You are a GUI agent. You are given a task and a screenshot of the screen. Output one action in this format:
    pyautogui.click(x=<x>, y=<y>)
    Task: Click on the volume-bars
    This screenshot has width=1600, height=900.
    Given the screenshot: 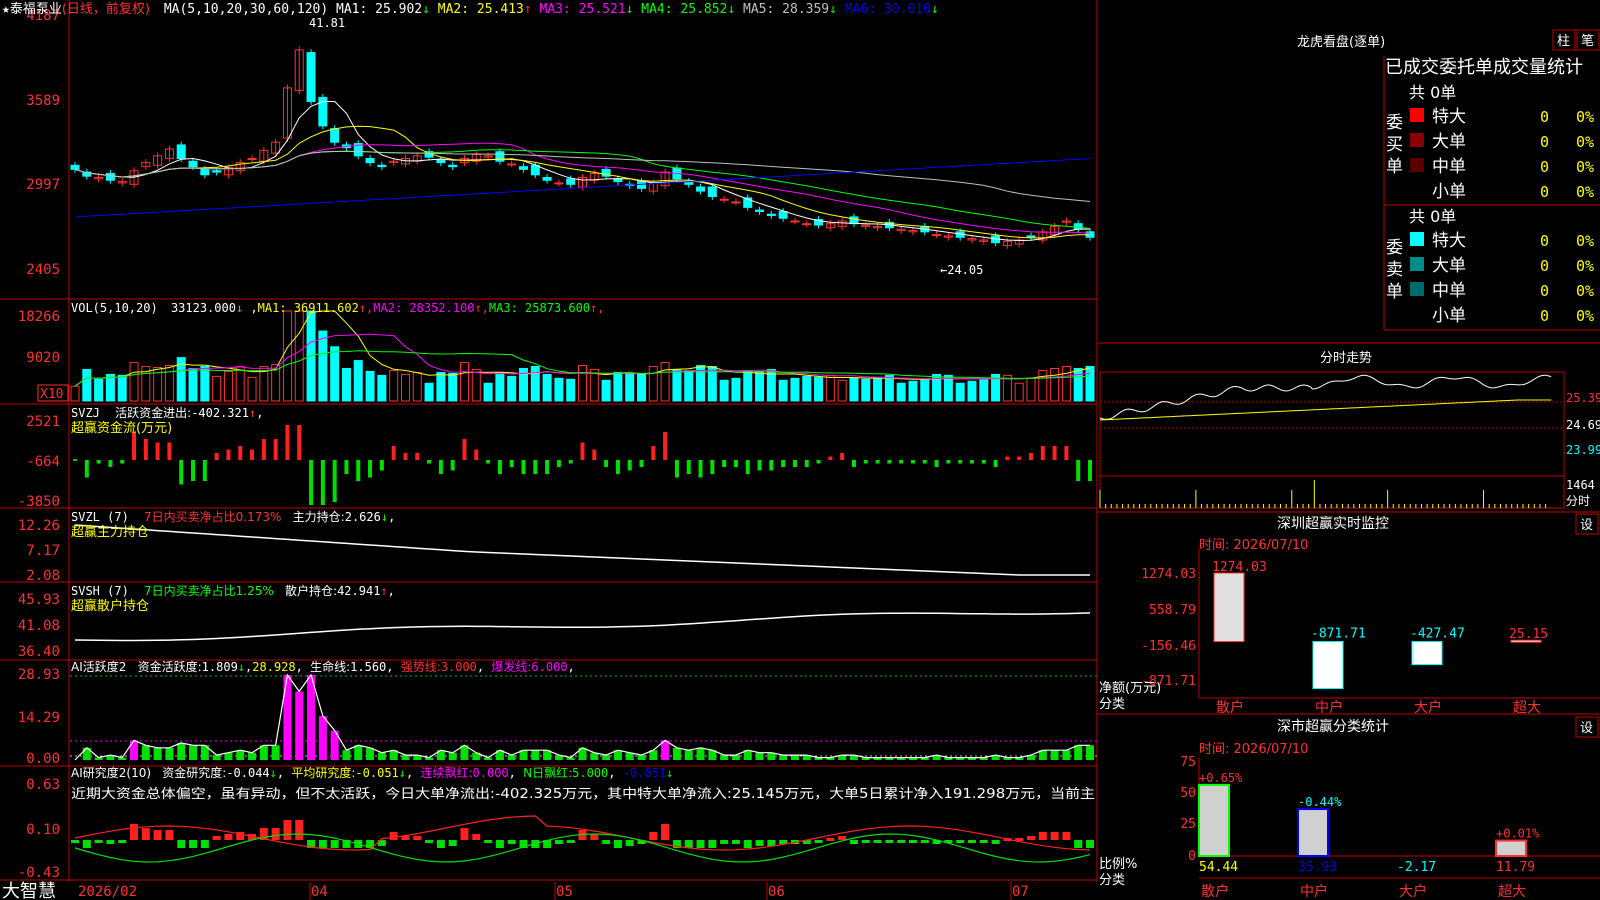 What is the action you would take?
    pyautogui.click(x=582, y=356)
    